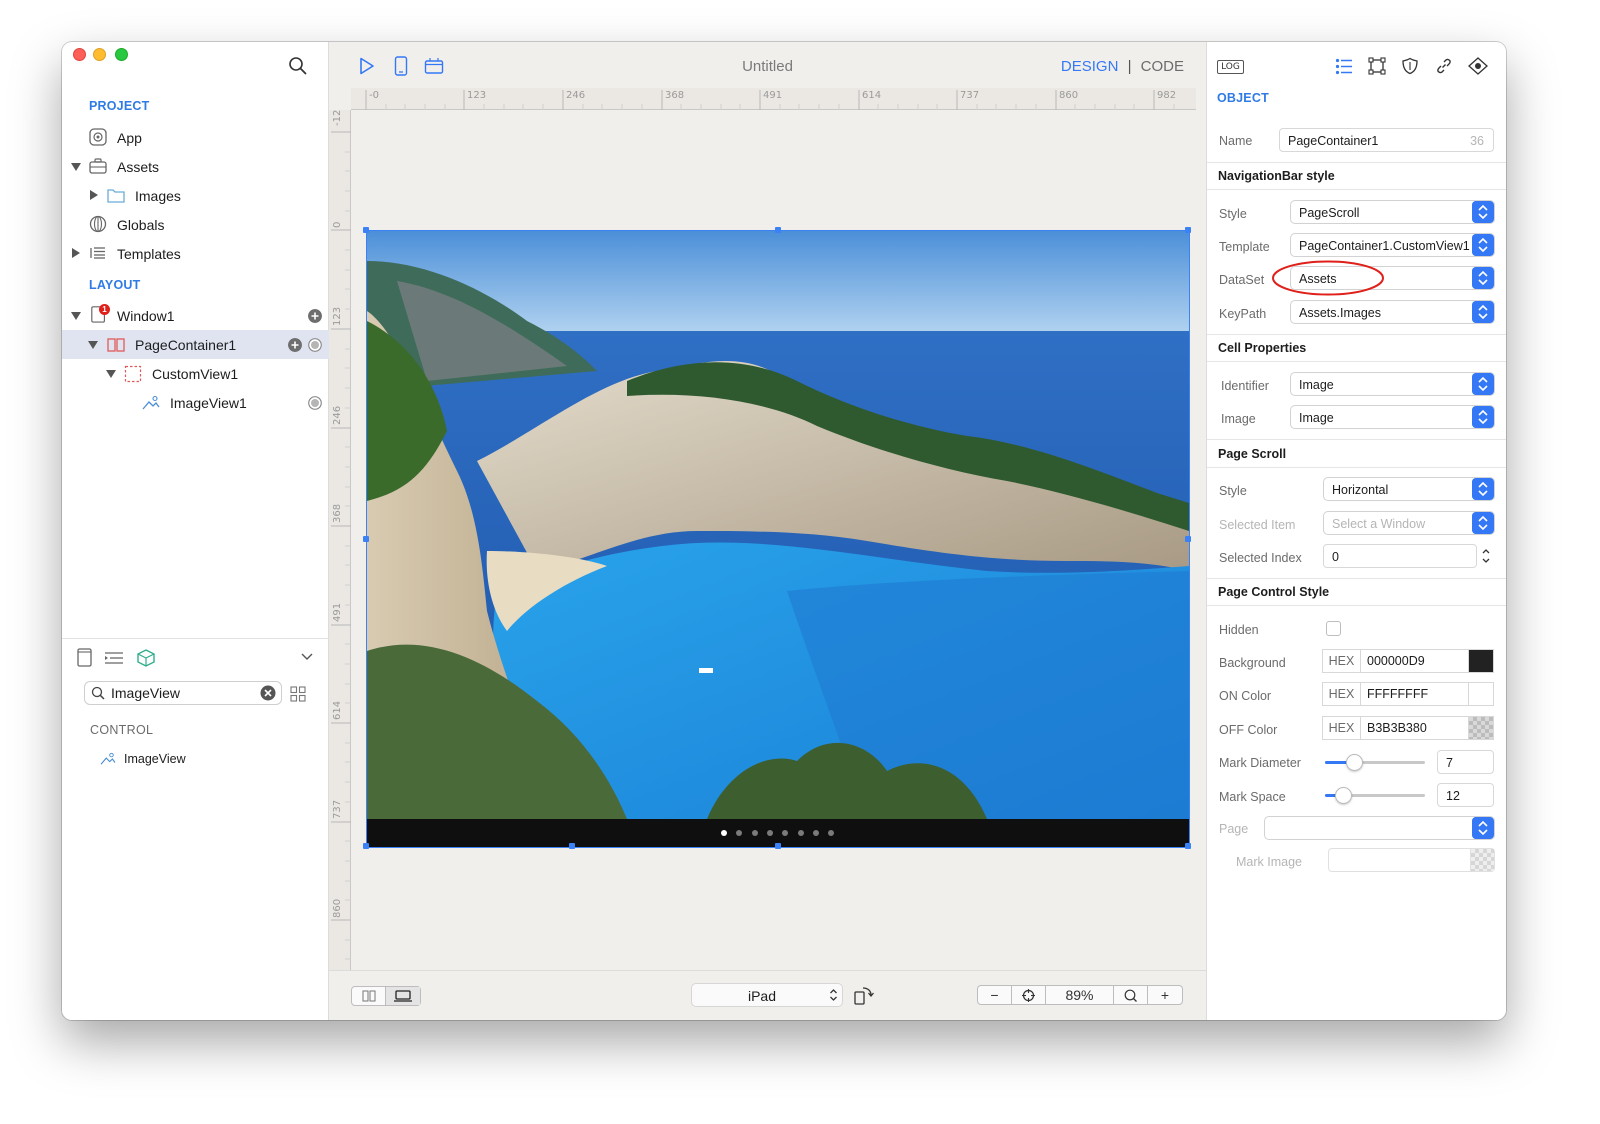 The image size is (1600, 1124). What do you see at coordinates (1409, 489) in the screenshot?
I see `scroll-style-popup: Horizontal` at bounding box center [1409, 489].